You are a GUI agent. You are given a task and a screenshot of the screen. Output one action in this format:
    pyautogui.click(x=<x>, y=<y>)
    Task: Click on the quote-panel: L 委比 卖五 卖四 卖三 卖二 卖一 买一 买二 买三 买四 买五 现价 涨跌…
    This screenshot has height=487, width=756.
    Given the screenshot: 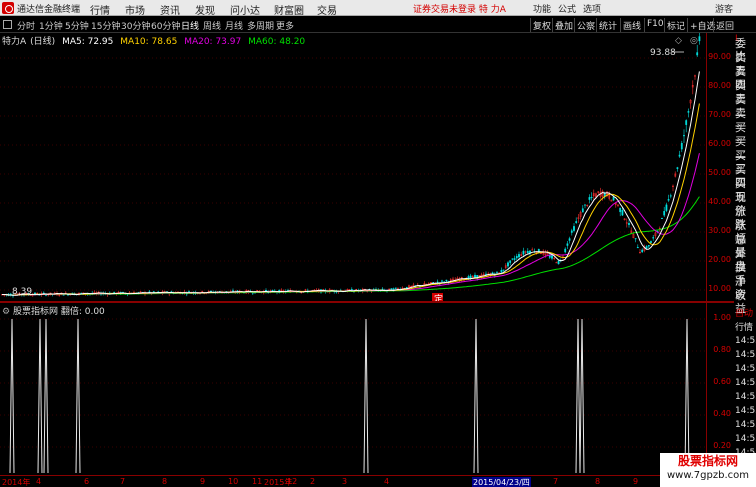 What is the action you would take?
    pyautogui.click(x=745, y=174)
    